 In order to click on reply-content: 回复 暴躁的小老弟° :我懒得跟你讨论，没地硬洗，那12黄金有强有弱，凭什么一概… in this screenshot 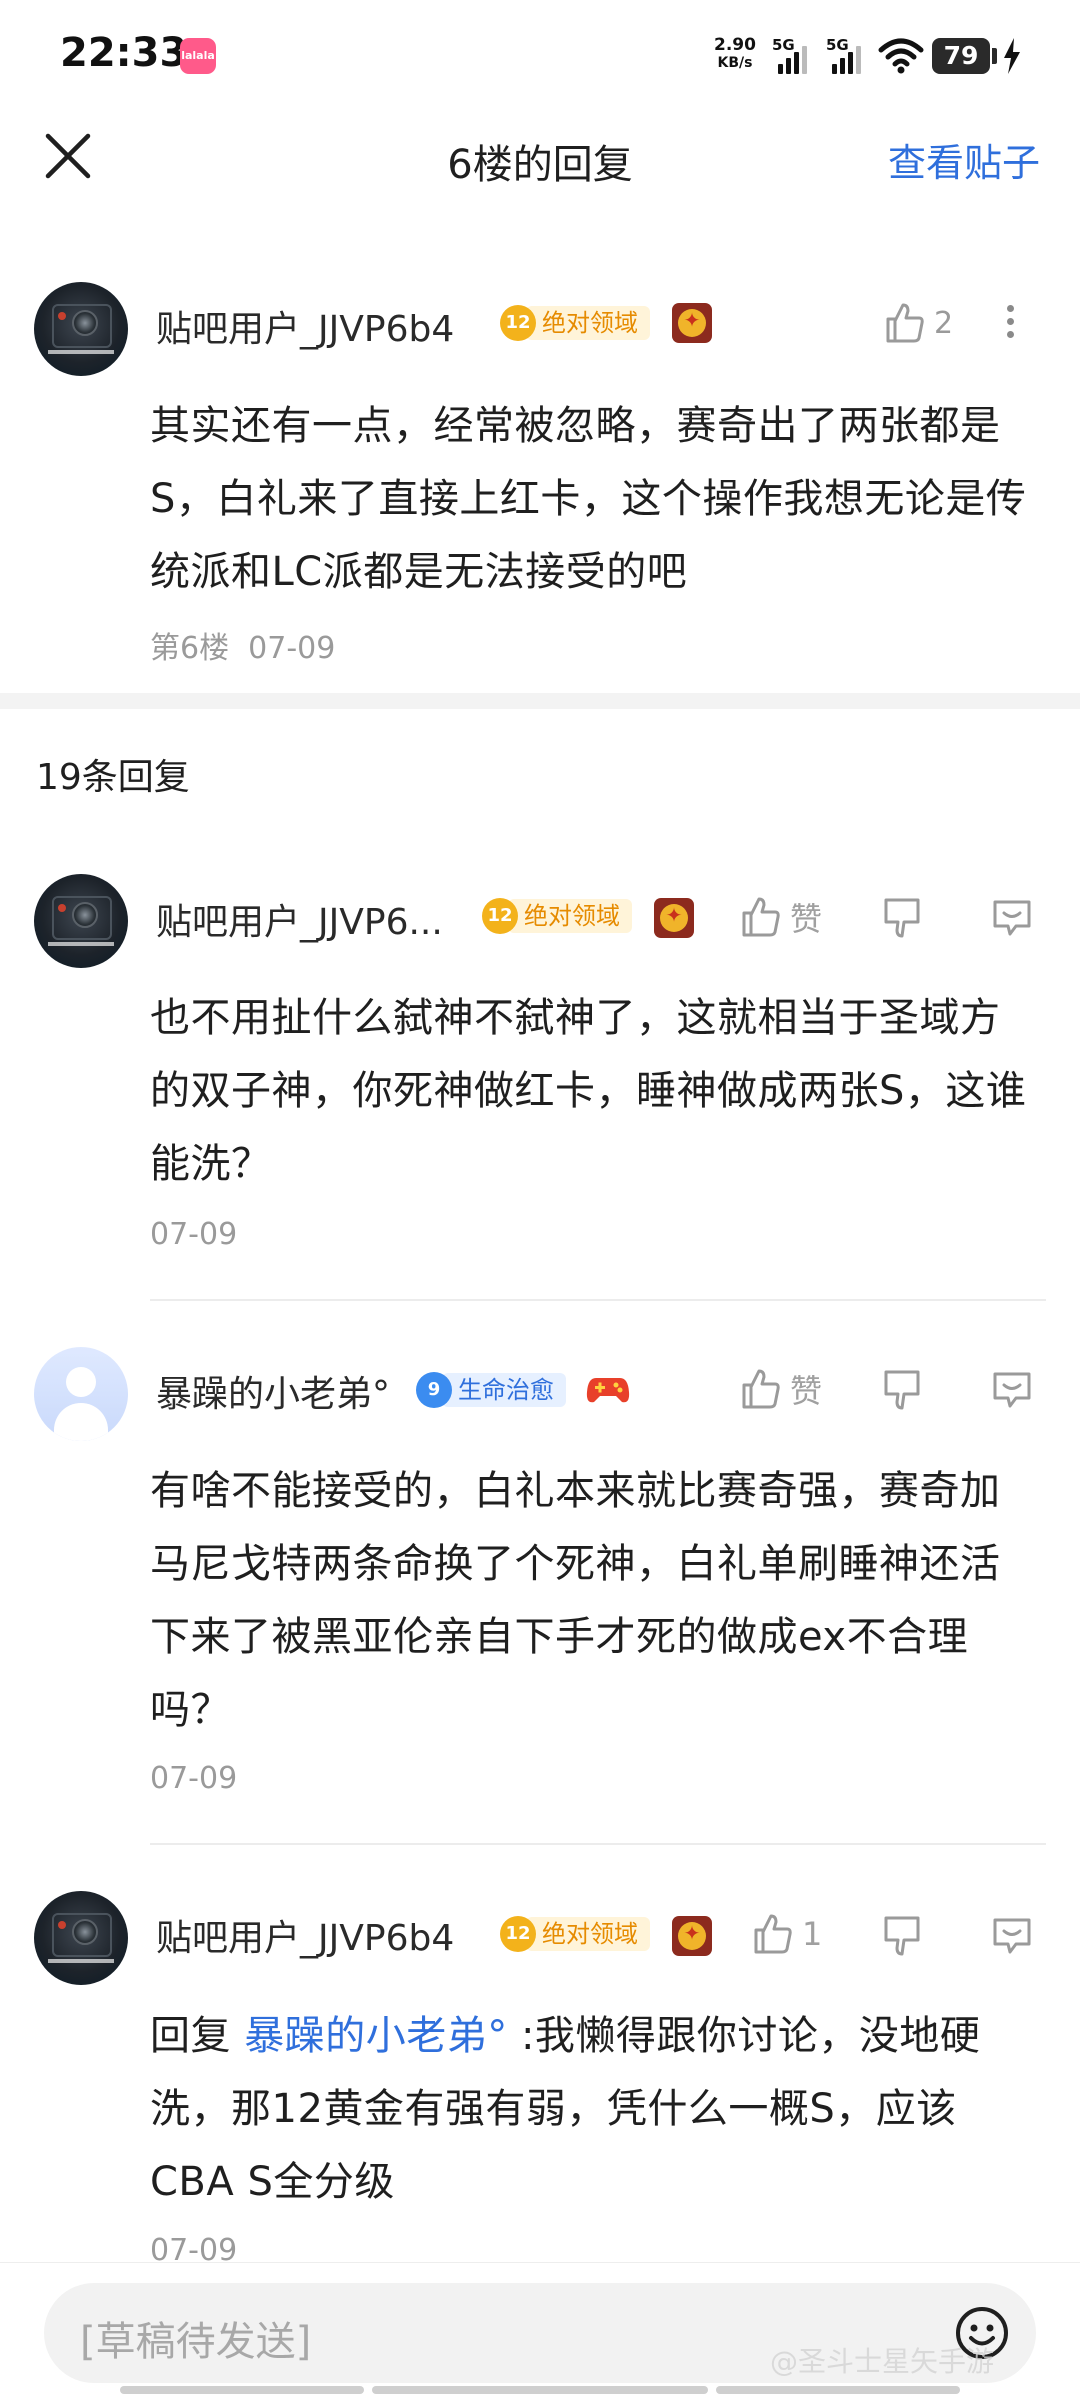, I will do `click(590, 2109)`.